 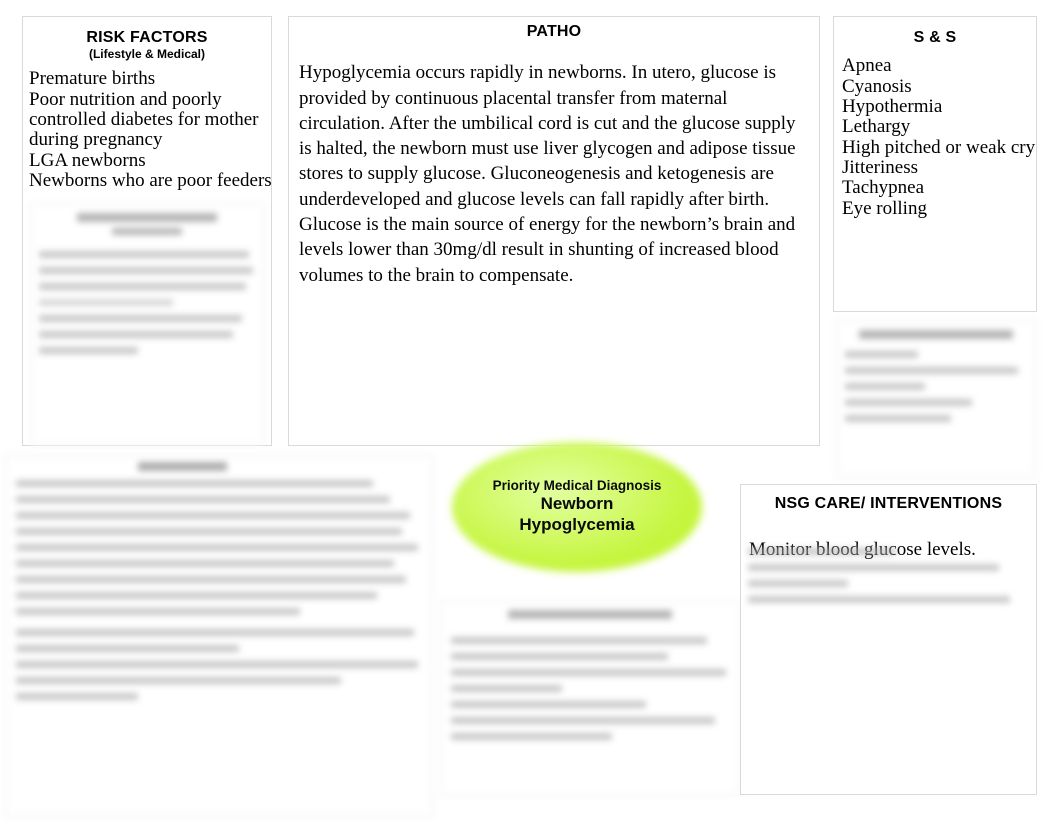 What do you see at coordinates (577, 504) in the screenshot?
I see `priority-diagnosis-line1: Newborn` at bounding box center [577, 504].